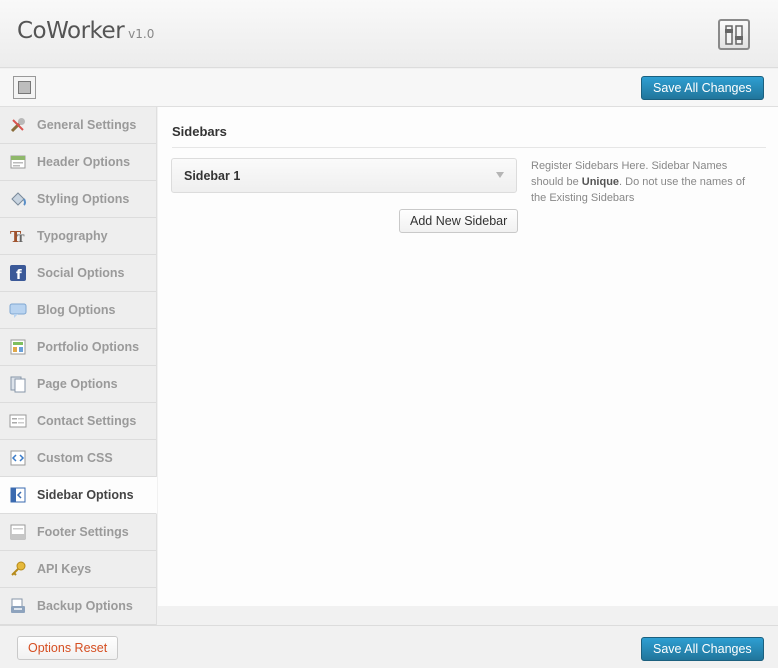 The height and width of the screenshot is (668, 778). I want to click on app-header: CoWorker v1.0, so click(389, 34).